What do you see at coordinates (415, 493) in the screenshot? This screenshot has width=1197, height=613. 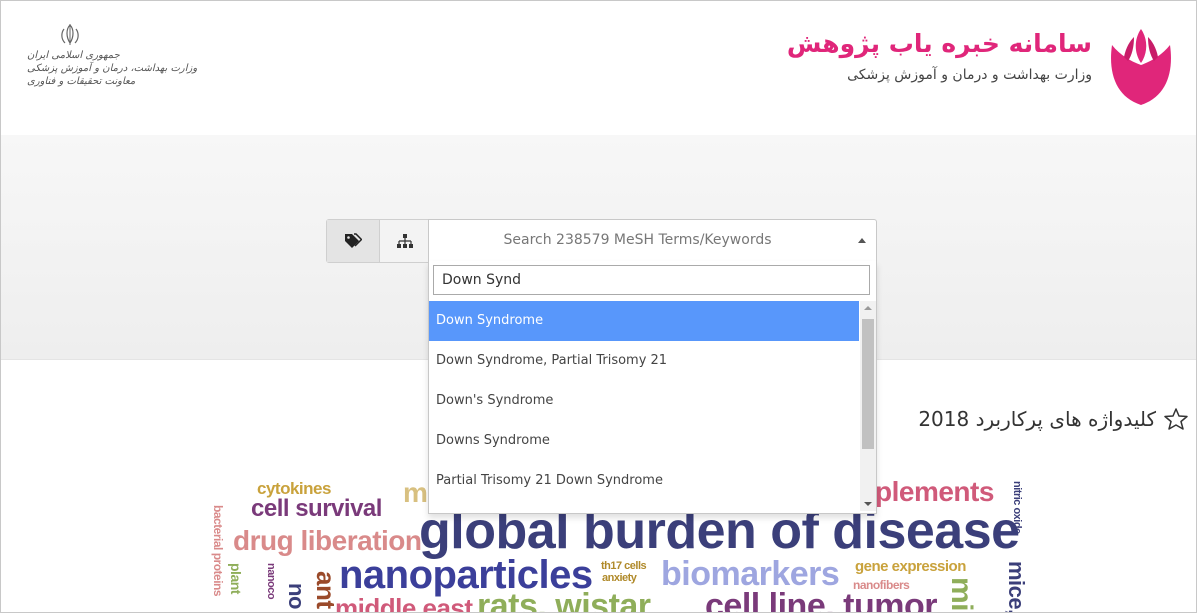 I see `cloud-word: m` at bounding box center [415, 493].